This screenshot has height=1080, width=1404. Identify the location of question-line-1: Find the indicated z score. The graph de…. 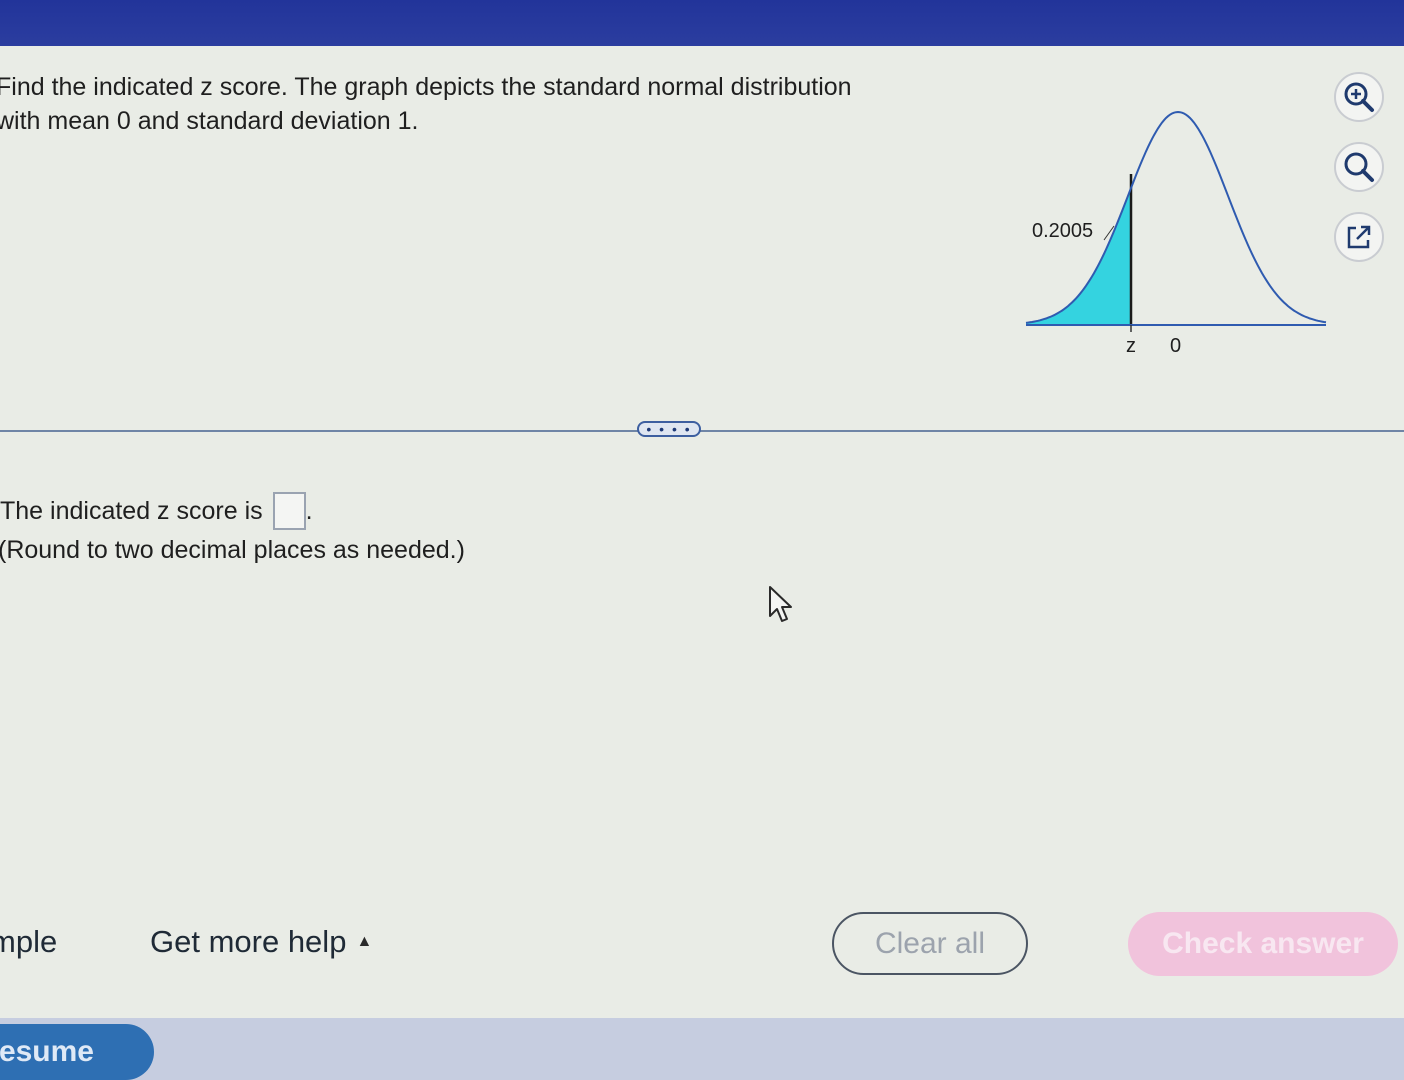
(426, 87).